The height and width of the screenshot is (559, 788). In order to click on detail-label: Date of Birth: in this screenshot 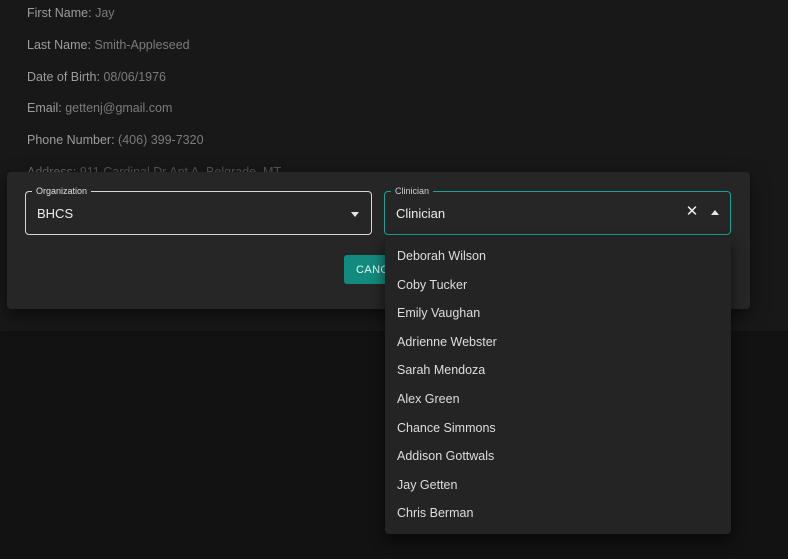, I will do `click(63, 77)`.